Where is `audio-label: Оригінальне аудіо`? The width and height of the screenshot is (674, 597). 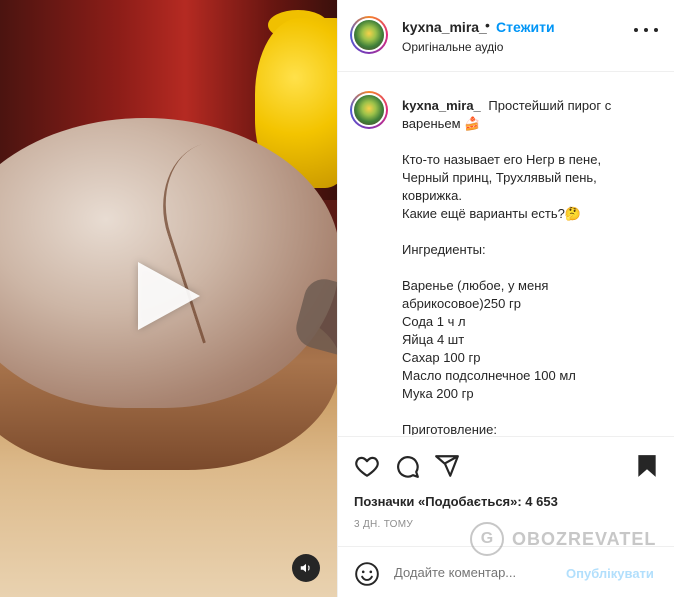 audio-label: Оригінальне аудіо is located at coordinates (452, 47).